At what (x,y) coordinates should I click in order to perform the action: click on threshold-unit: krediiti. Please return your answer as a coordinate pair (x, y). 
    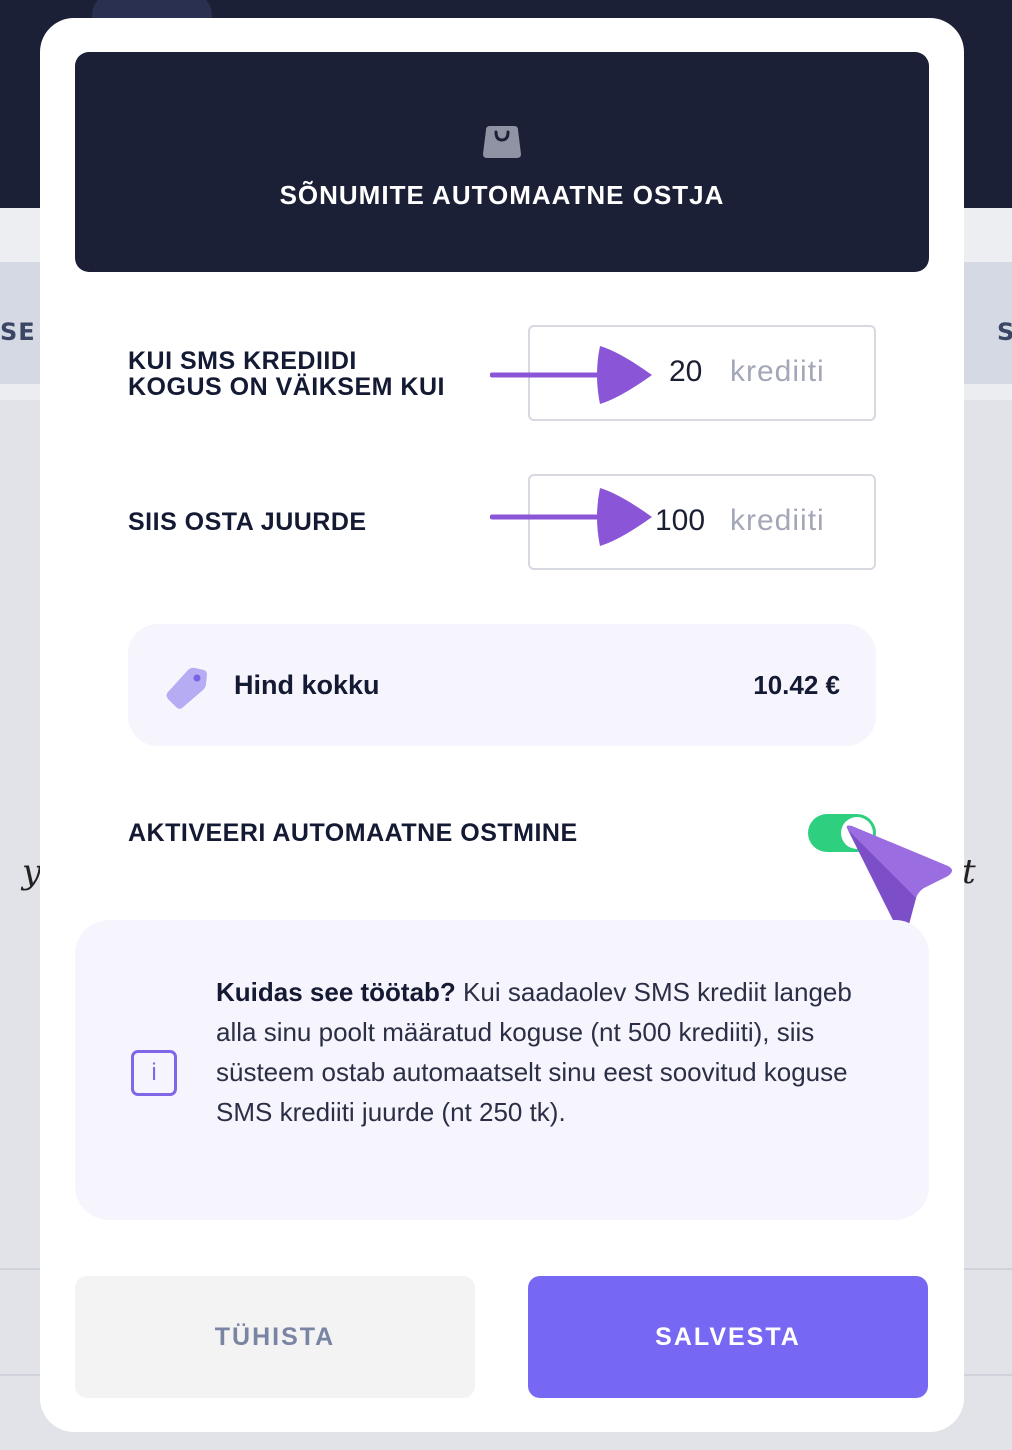
    Looking at the image, I should click on (777, 371).